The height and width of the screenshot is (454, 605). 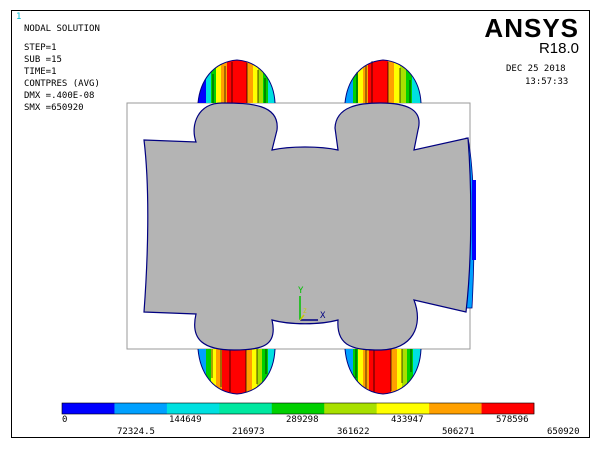 I want to click on legend-label-bottom: 650920, so click(x=563, y=432).